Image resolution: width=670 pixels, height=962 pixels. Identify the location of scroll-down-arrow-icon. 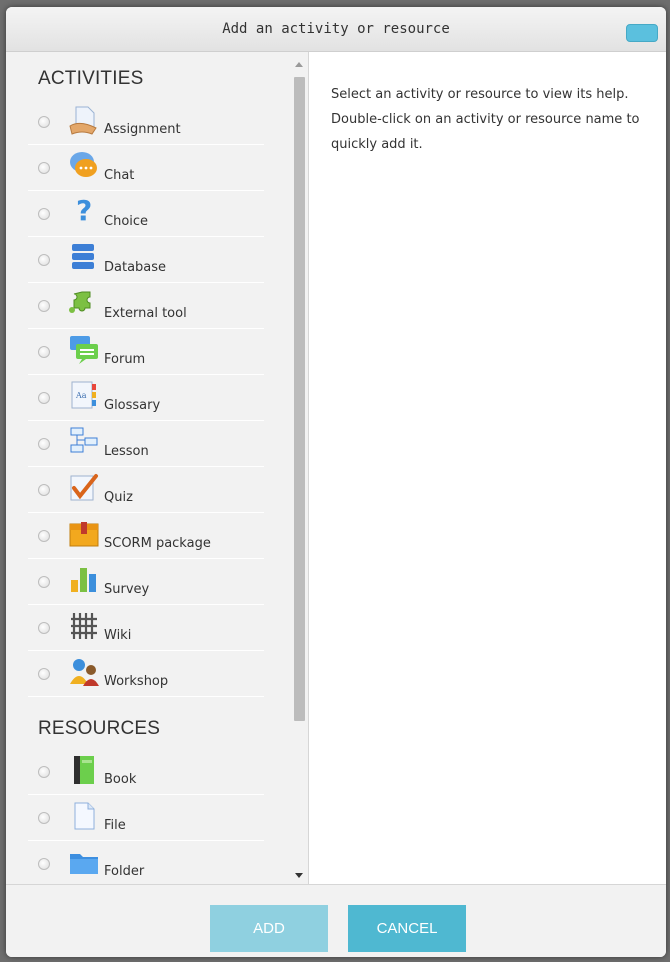
(299, 875).